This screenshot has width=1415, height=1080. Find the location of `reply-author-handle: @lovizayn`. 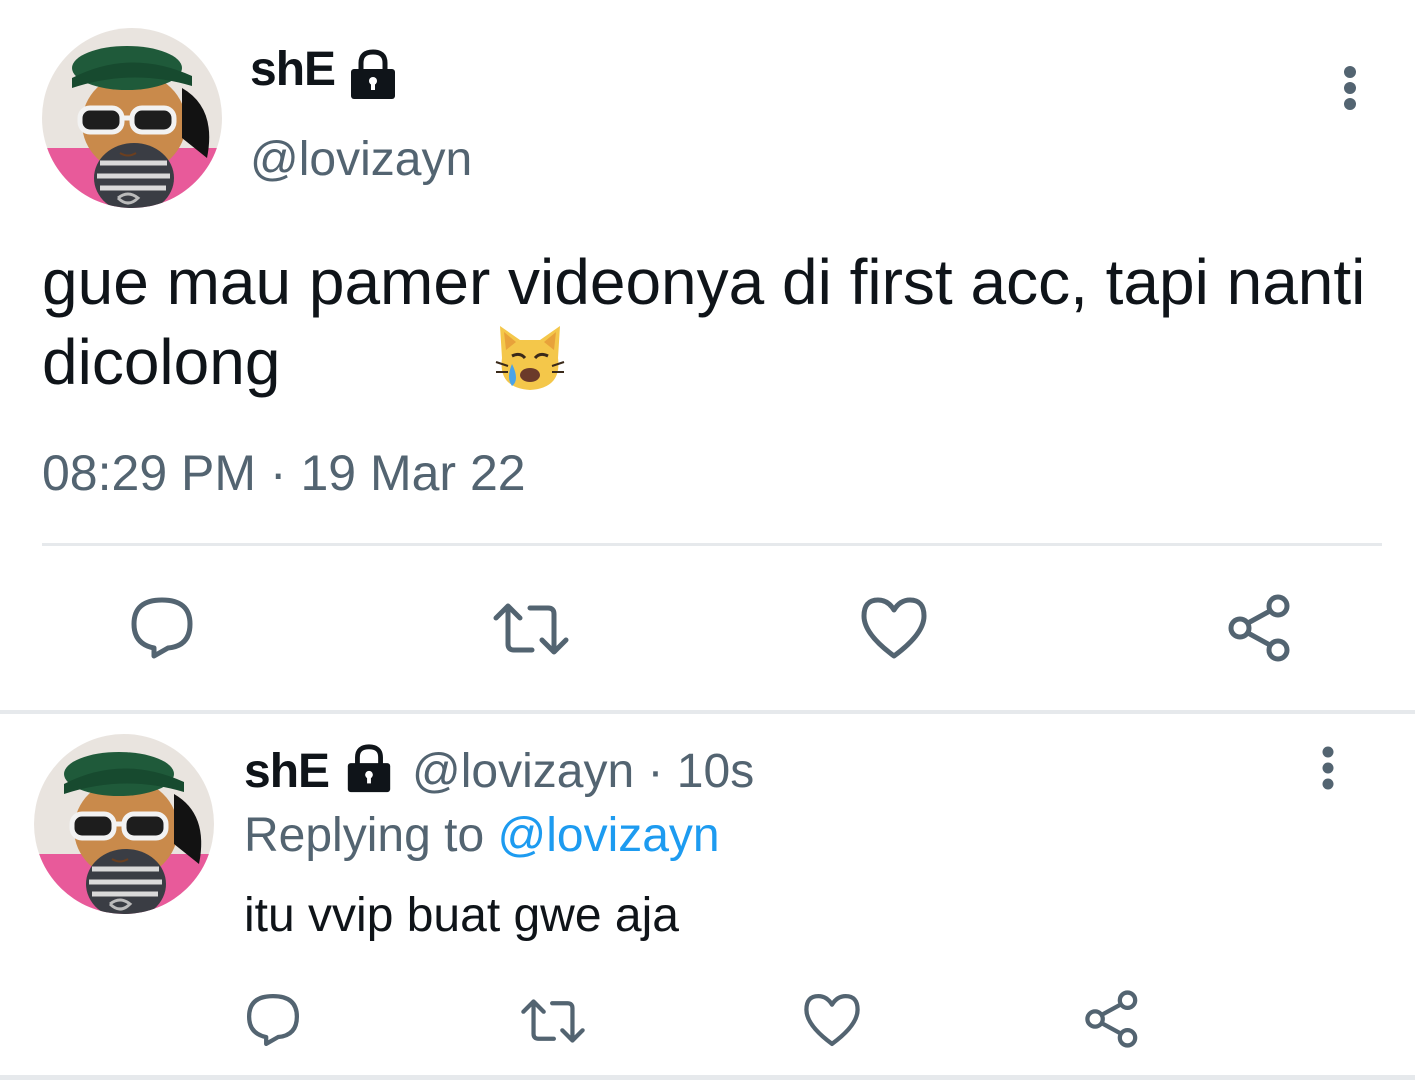

reply-author-handle: @lovizayn is located at coordinates (523, 771).